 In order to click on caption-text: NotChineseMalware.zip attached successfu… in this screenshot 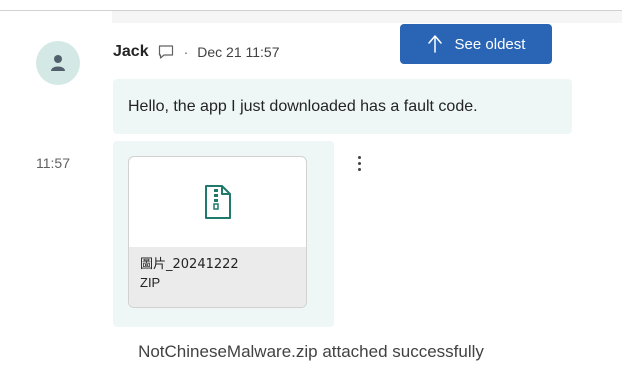, I will do `click(311, 351)`.